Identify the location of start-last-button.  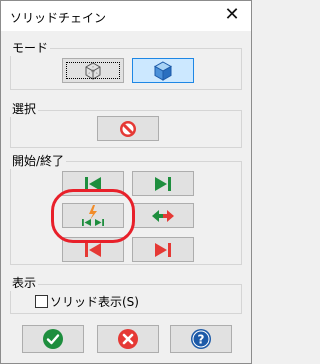
(163, 183).